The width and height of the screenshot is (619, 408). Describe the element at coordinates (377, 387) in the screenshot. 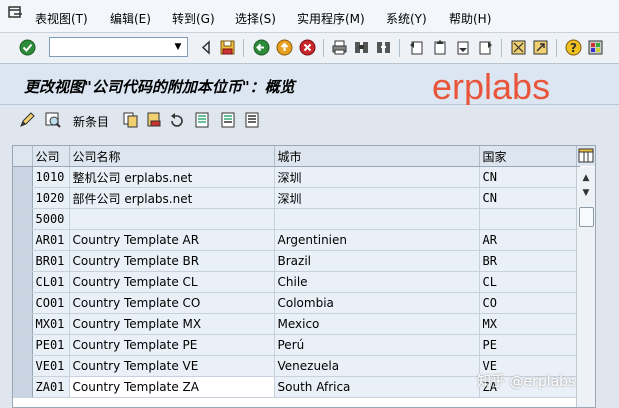

I see `cell-city: South Africa` at that location.